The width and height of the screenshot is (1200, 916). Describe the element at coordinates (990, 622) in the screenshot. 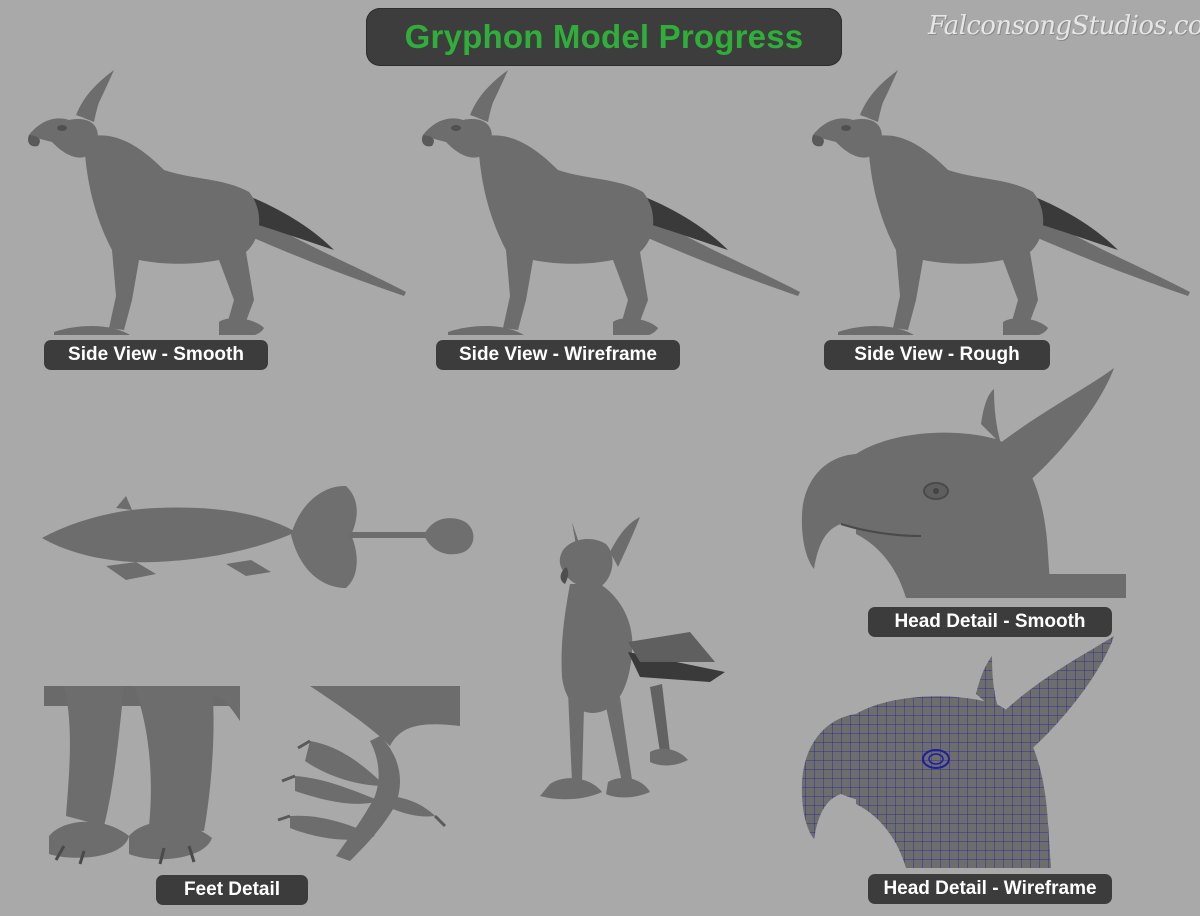

I see `head-detail-smooth-label: Head Detail - Smooth` at that location.